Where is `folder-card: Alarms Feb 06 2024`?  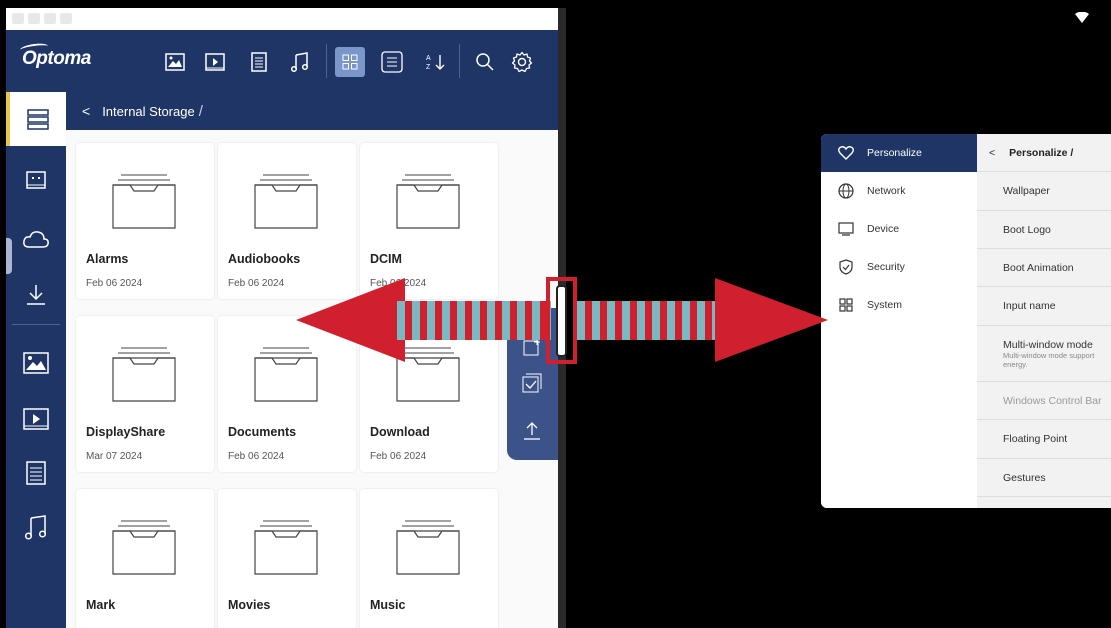
folder-card: Alarms Feb 06 2024 is located at coordinates (145, 221).